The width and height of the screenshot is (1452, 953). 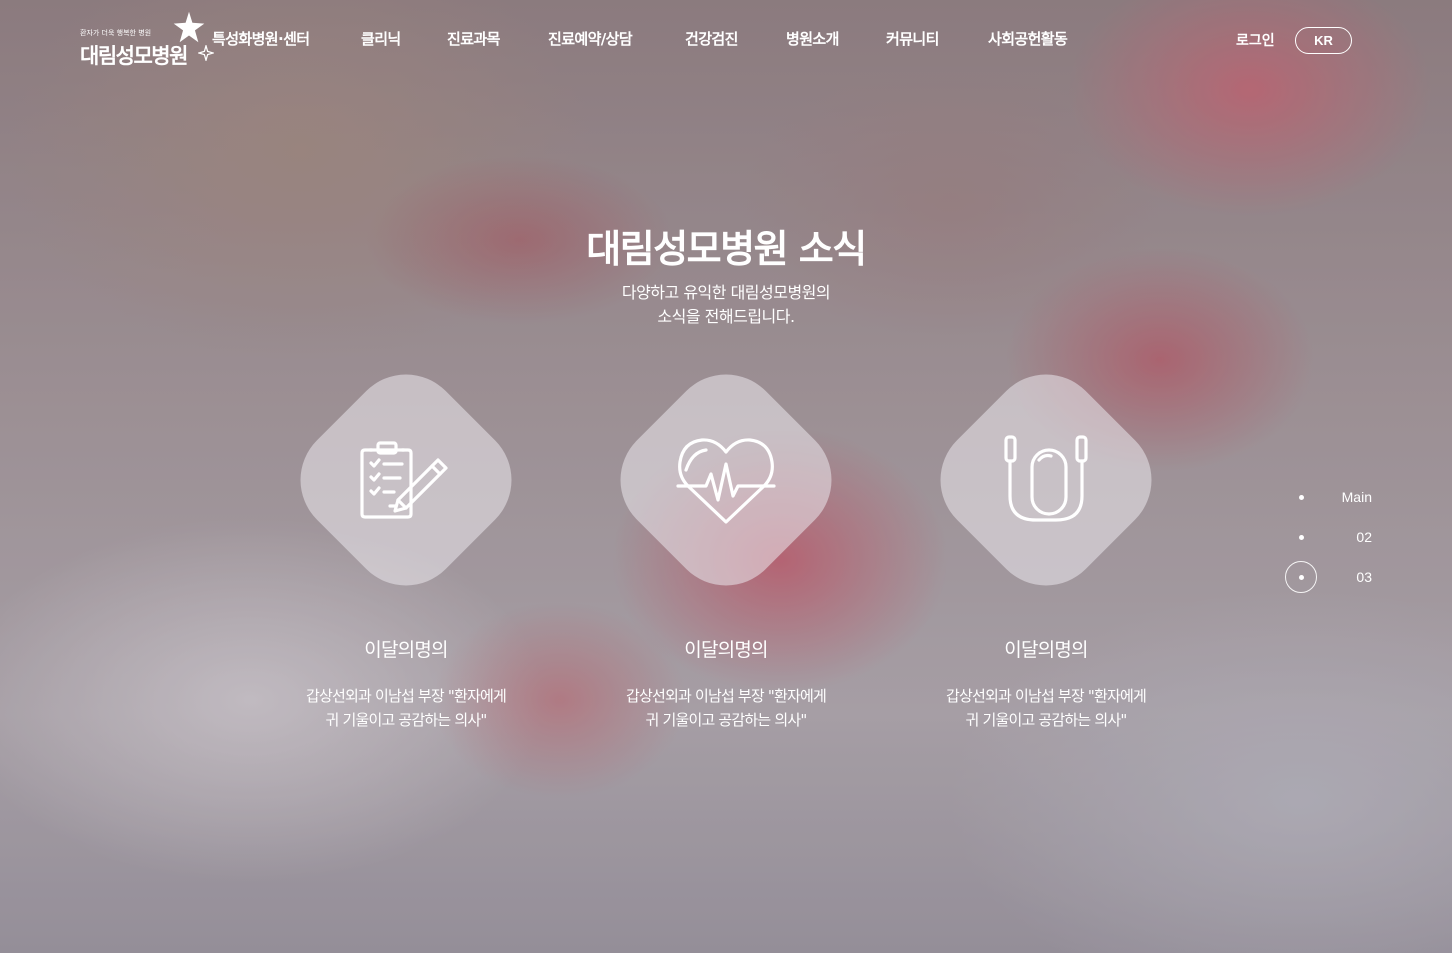 What do you see at coordinates (1028, 38) in the screenshot?
I see `nav-item-social-contribution: 사회공헌활동` at bounding box center [1028, 38].